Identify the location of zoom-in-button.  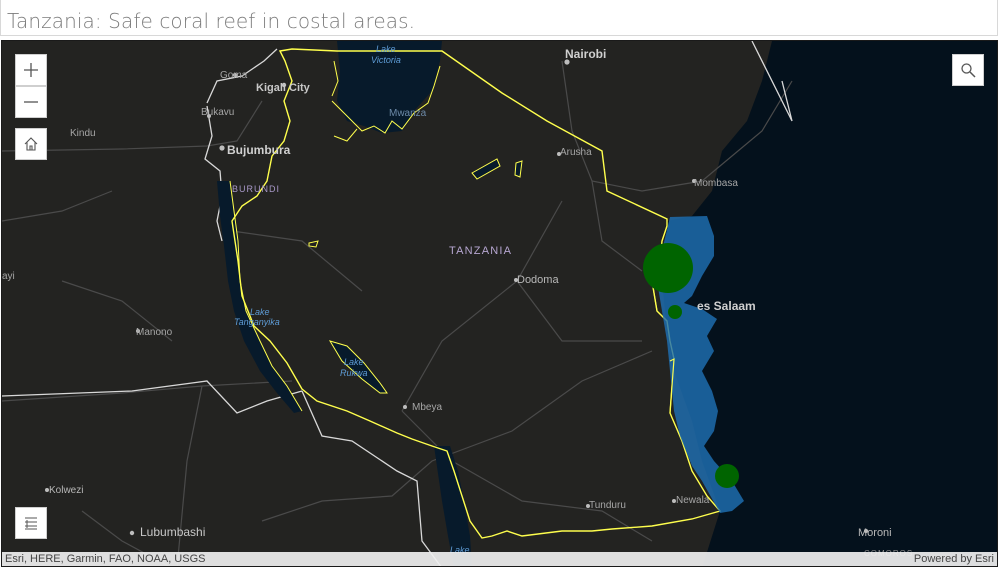
(31, 70).